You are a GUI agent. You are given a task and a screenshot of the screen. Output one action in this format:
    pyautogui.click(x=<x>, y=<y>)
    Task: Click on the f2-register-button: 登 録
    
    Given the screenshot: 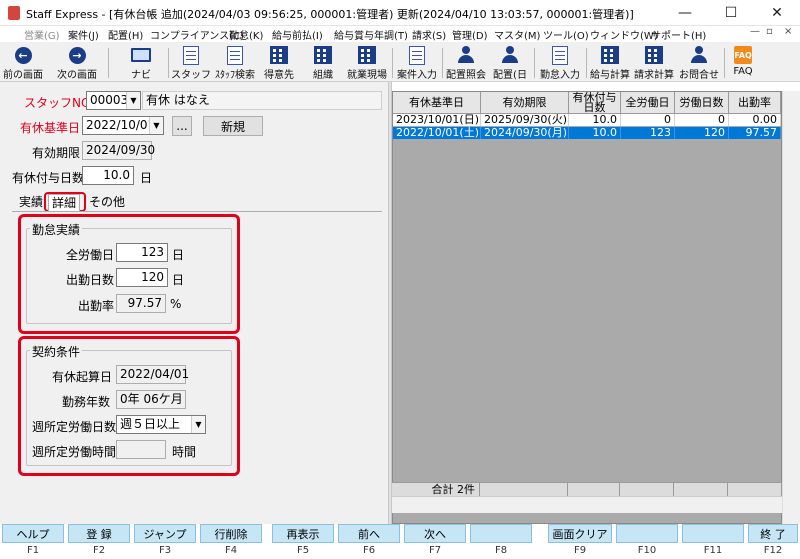 What is the action you would take?
    pyautogui.click(x=99, y=533)
    